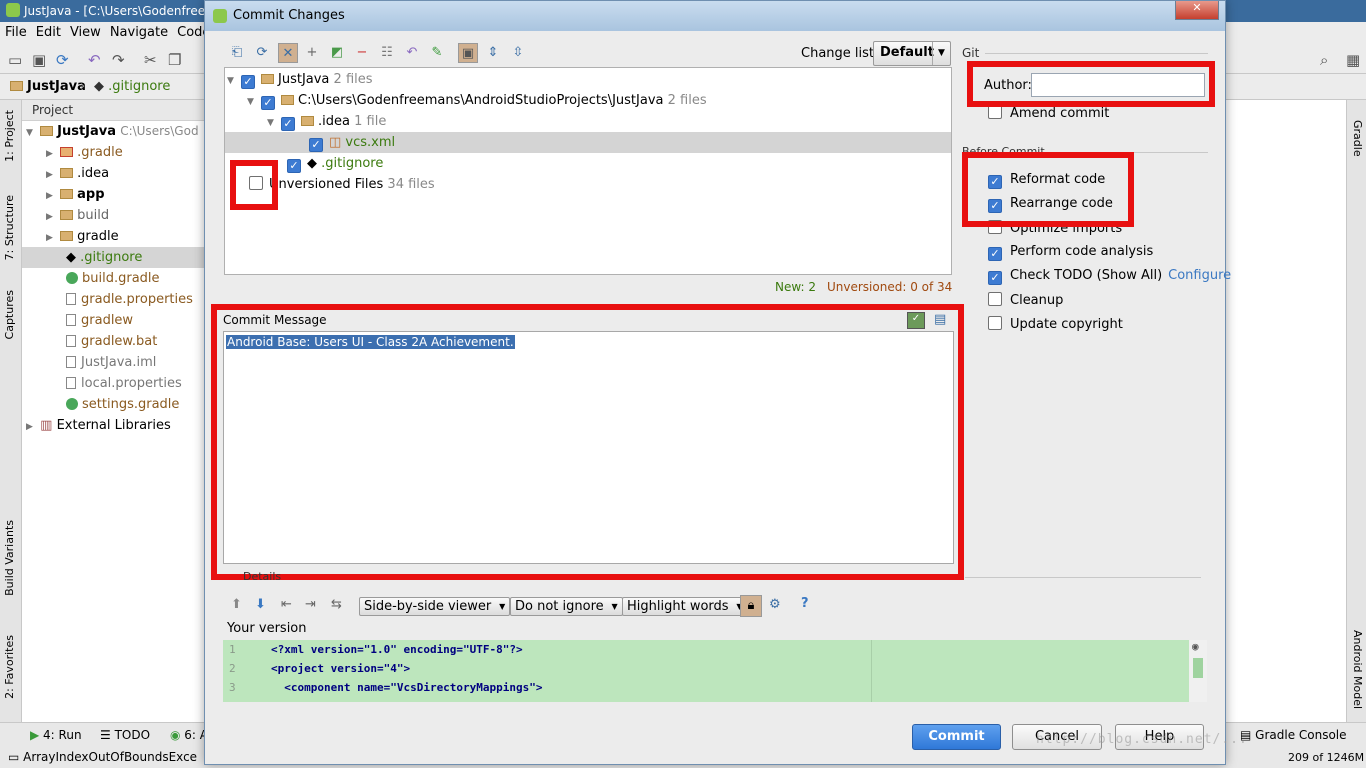 The width and height of the screenshot is (1366, 768). What do you see at coordinates (751, 606) in the screenshot?
I see `lock-icon: 🔒︎` at bounding box center [751, 606].